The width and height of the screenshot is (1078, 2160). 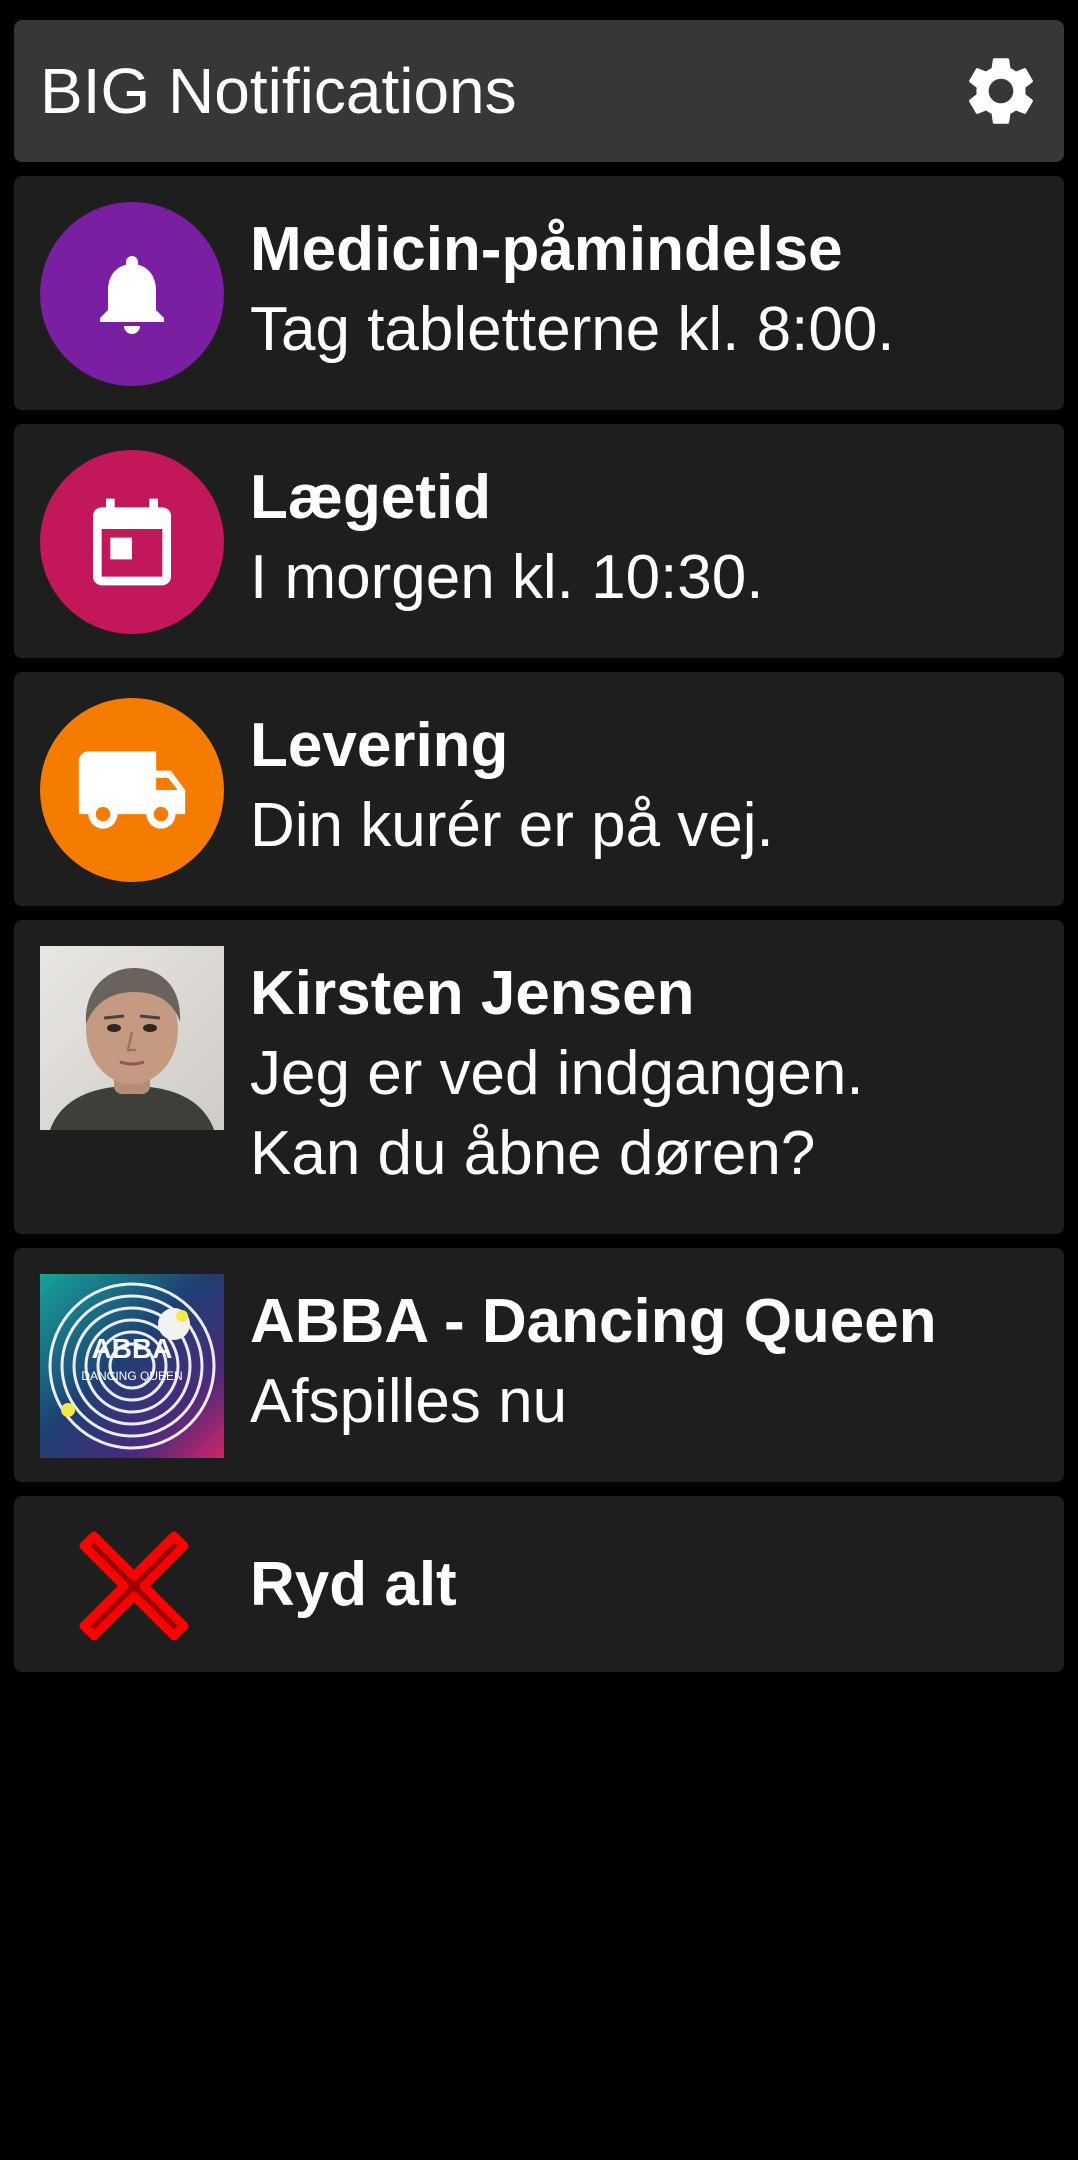 What do you see at coordinates (539, 1584) in the screenshot?
I see `clear-all-button: Ryd alt` at bounding box center [539, 1584].